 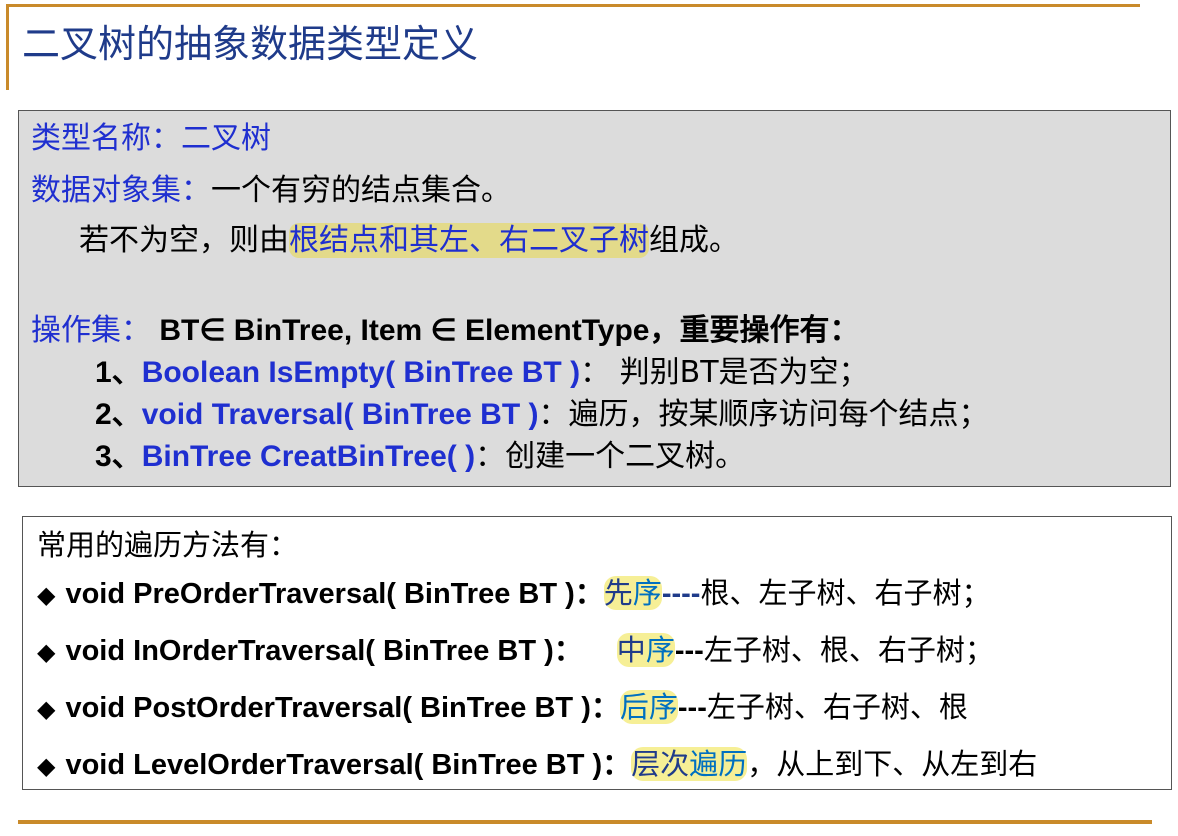 I want to click on dataset-value: 一个有穷的结点集合。, so click(x=361, y=190).